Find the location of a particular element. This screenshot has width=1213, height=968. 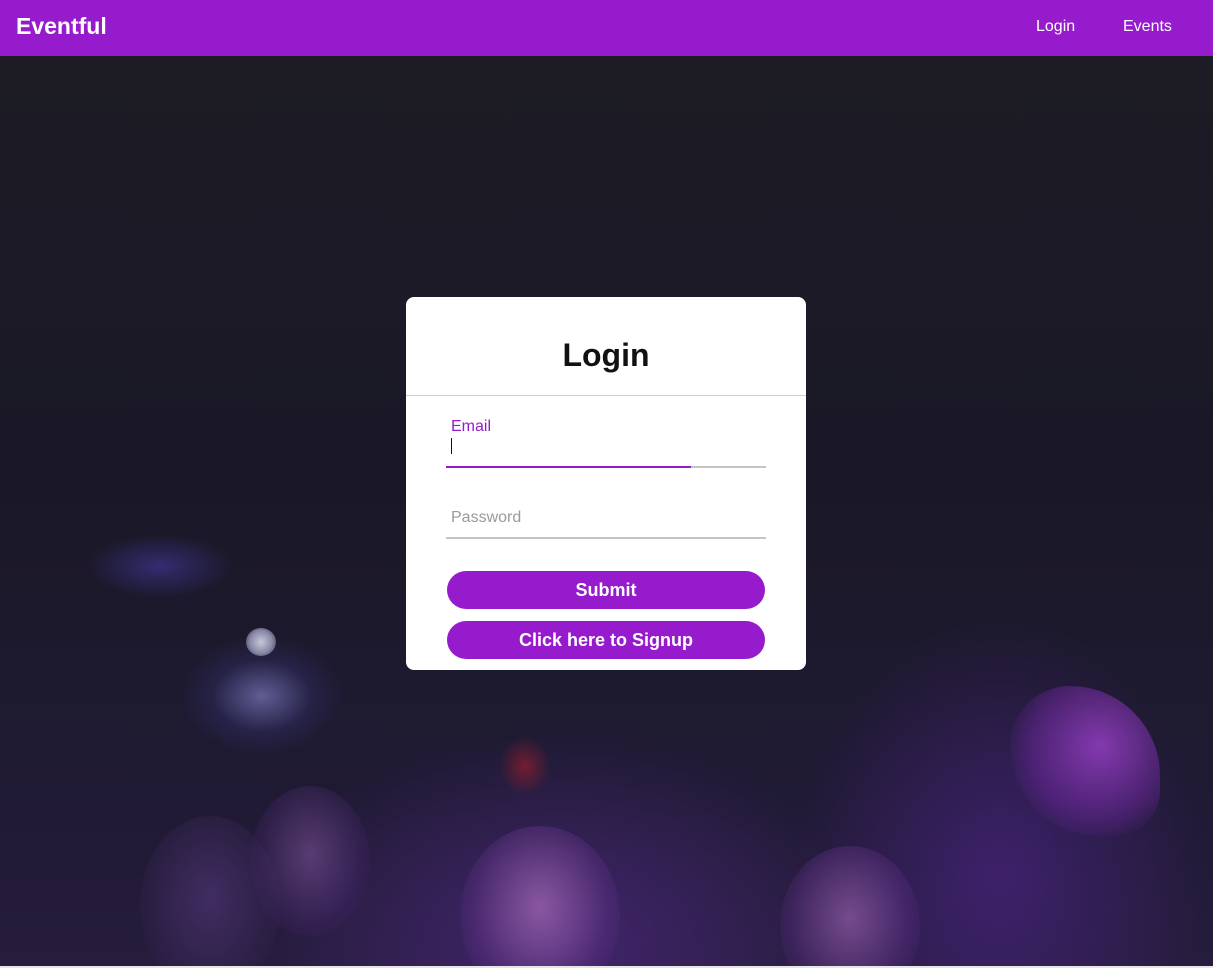

email-focus-underline is located at coordinates (568, 467).